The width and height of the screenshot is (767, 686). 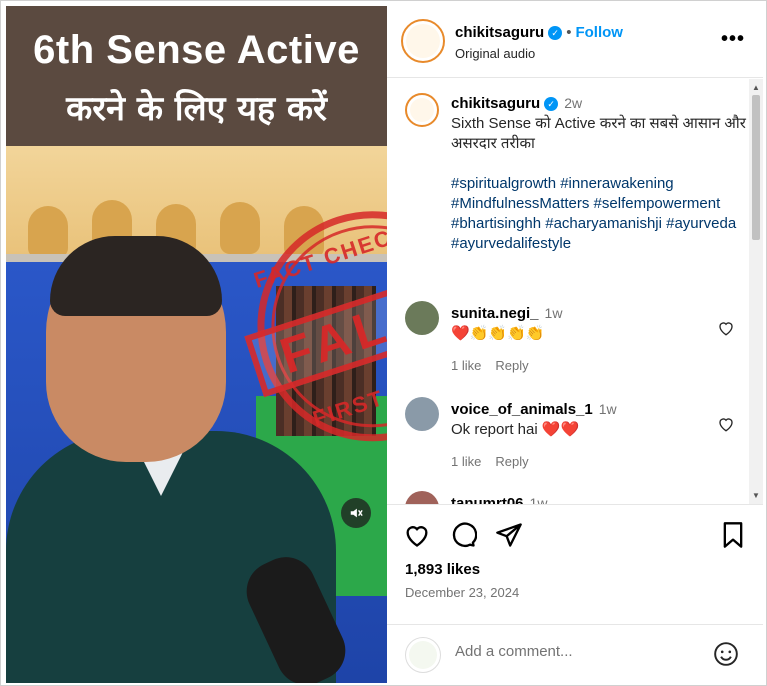 I want to click on post-header: chikitsaguru ✓ • Follow Original audio •••, so click(x=575, y=42).